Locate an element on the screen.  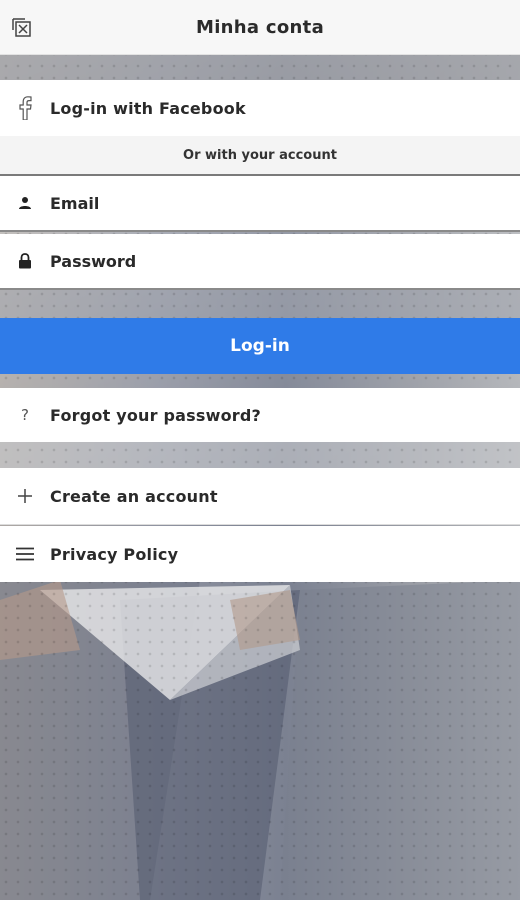
separator-text: Or with your account is located at coordinates (260, 155).